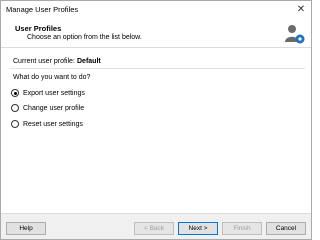  Describe the element at coordinates (89, 61) in the screenshot. I see `current-profile-value: Default` at that location.